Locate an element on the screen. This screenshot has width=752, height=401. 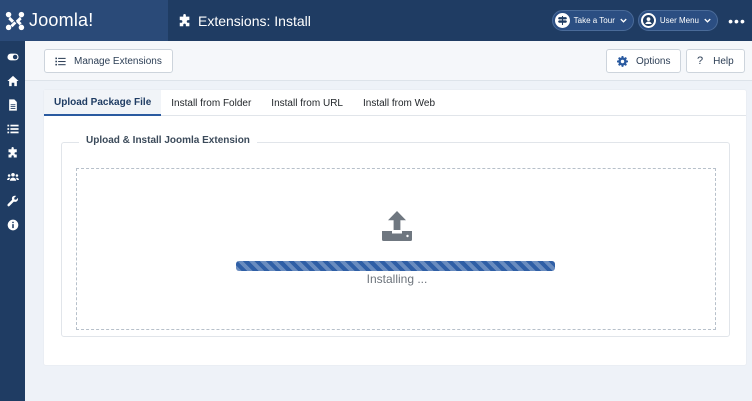
user-menu-label: User Menu is located at coordinates (679, 20).